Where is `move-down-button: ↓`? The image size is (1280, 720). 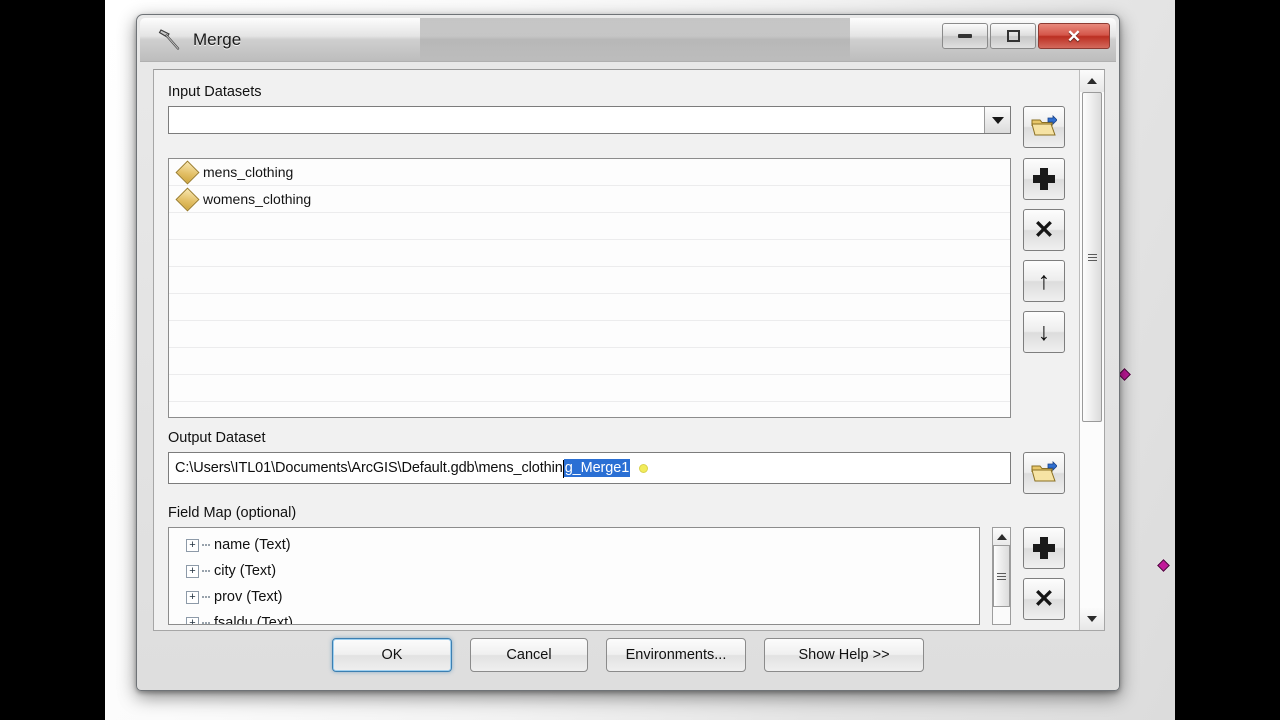 move-down-button: ↓ is located at coordinates (1044, 332).